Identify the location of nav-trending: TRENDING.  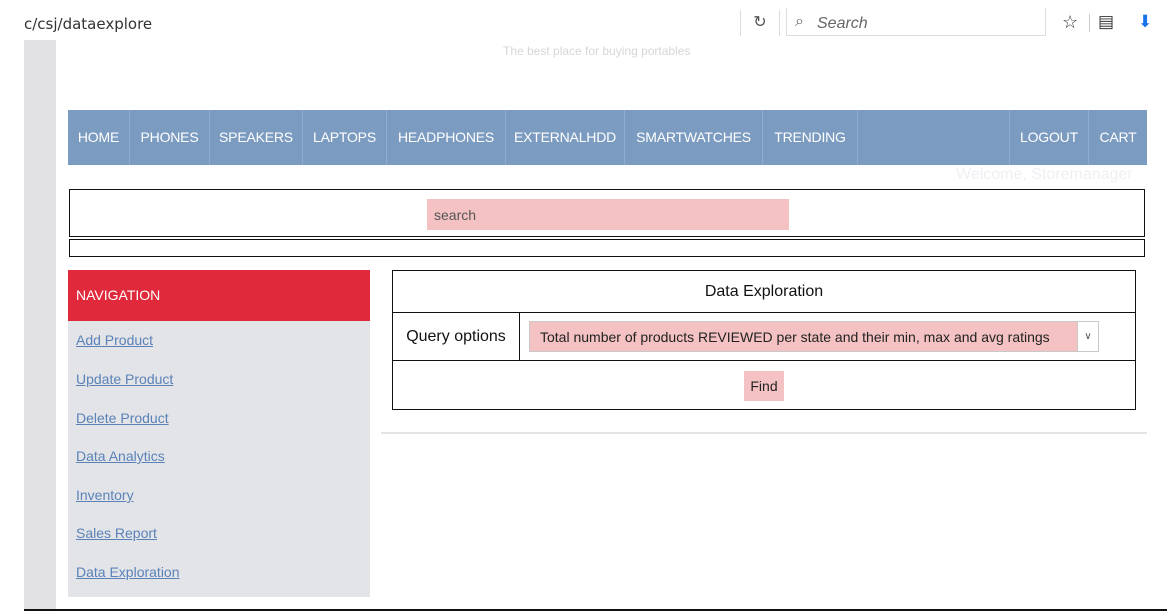
(810, 137).